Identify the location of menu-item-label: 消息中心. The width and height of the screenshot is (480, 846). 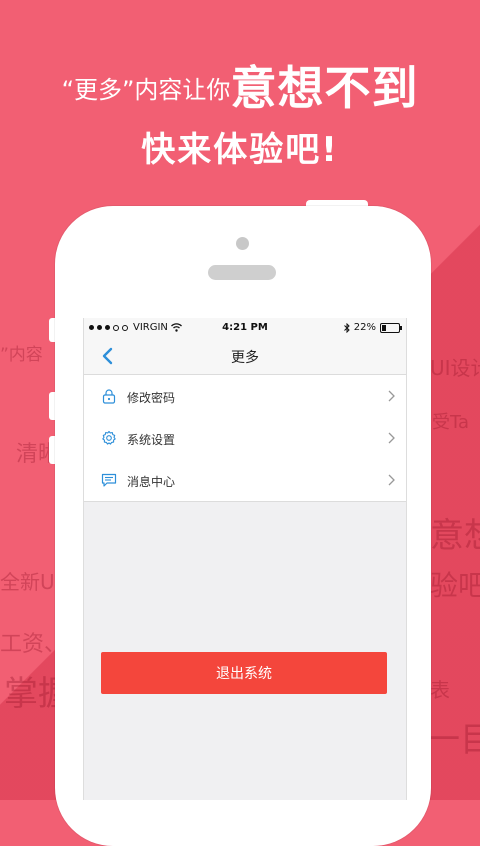
(151, 482).